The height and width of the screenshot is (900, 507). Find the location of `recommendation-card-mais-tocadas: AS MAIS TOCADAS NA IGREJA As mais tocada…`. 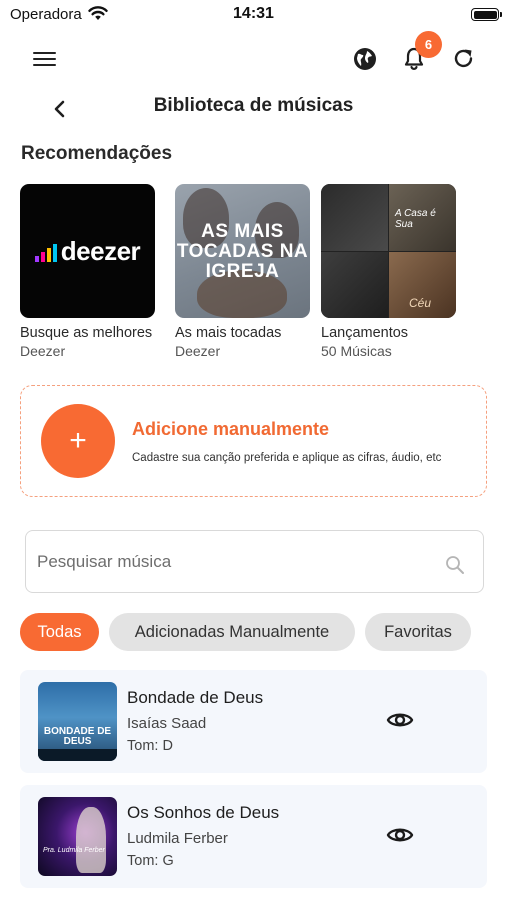

recommendation-card-mais-tocadas: AS MAIS TOCADAS NA IGREJA As mais tocada… is located at coordinates (242, 271).